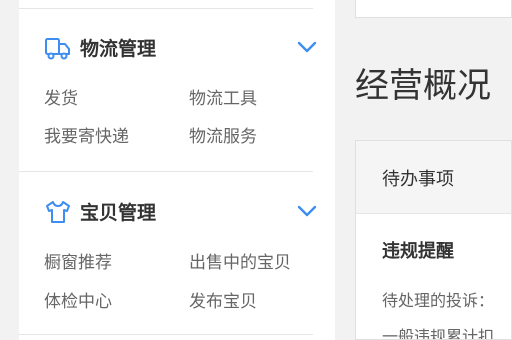 Image resolution: width=512 pixels, height=340 pixels. I want to click on logistics-service-link: 物流服务, so click(223, 134).